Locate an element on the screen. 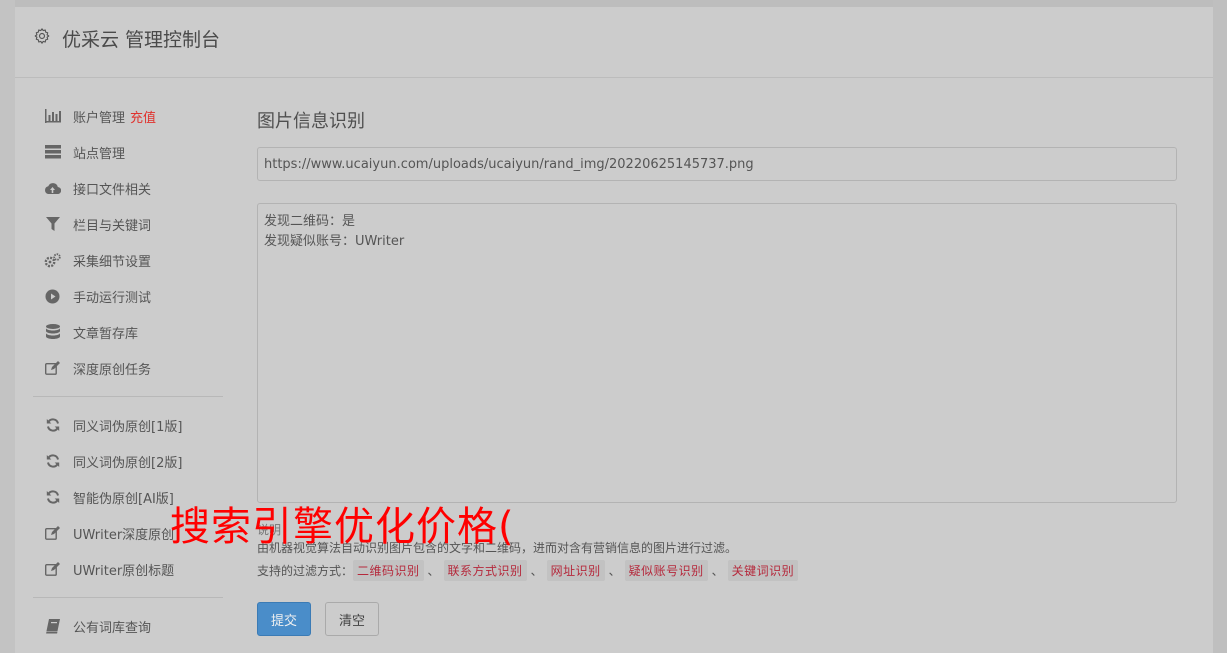 Image resolution: width=1227 pixels, height=653 pixels. clear-button: 清空 is located at coordinates (352, 619).